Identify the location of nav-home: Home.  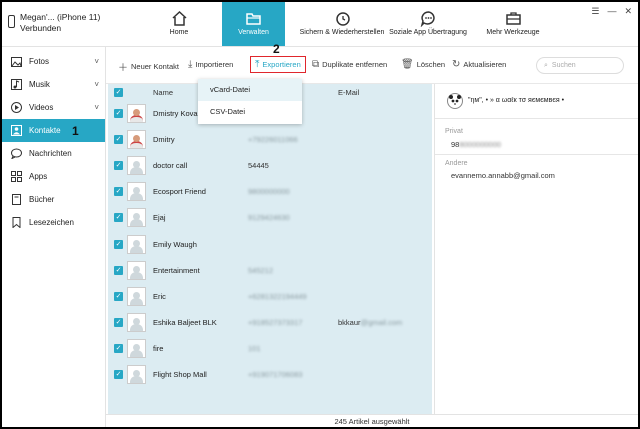
(179, 24).